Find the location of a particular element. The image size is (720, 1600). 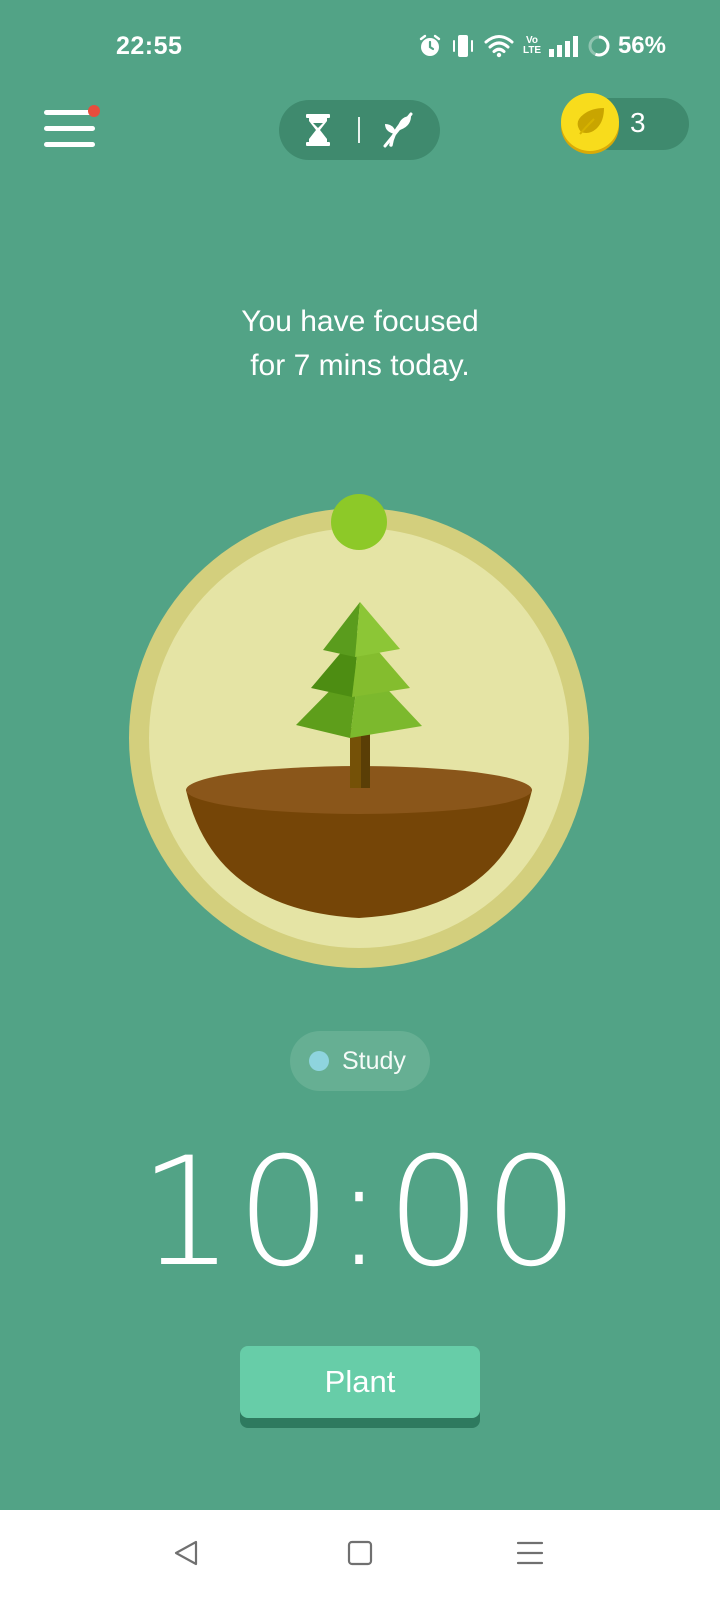

mode-toggle is located at coordinates (359, 130).